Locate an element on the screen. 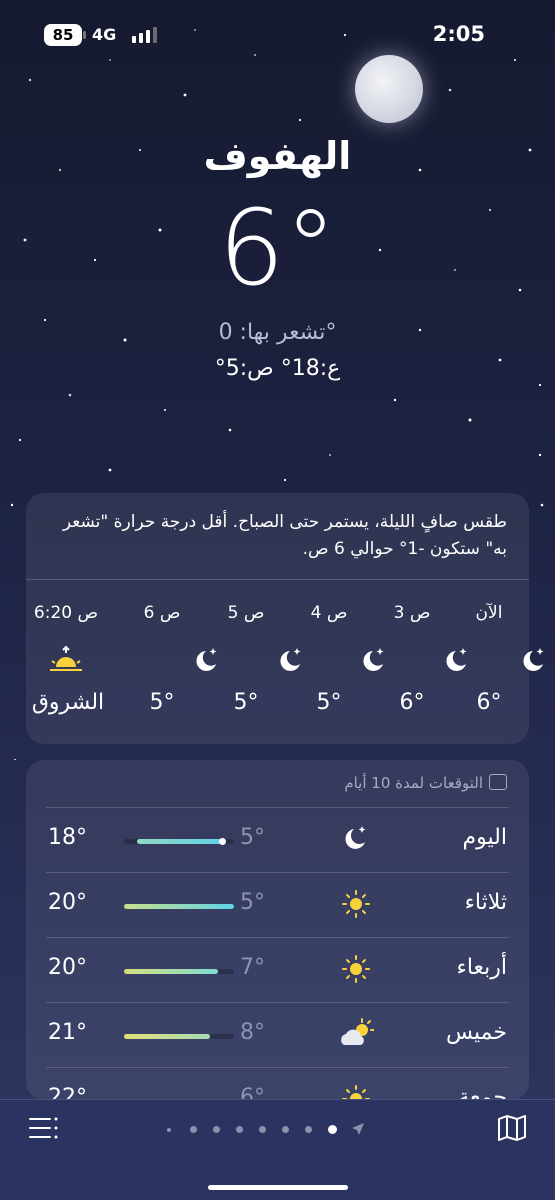 The height and width of the screenshot is (1200, 555). day-name: جمعة is located at coordinates (482, 1092).